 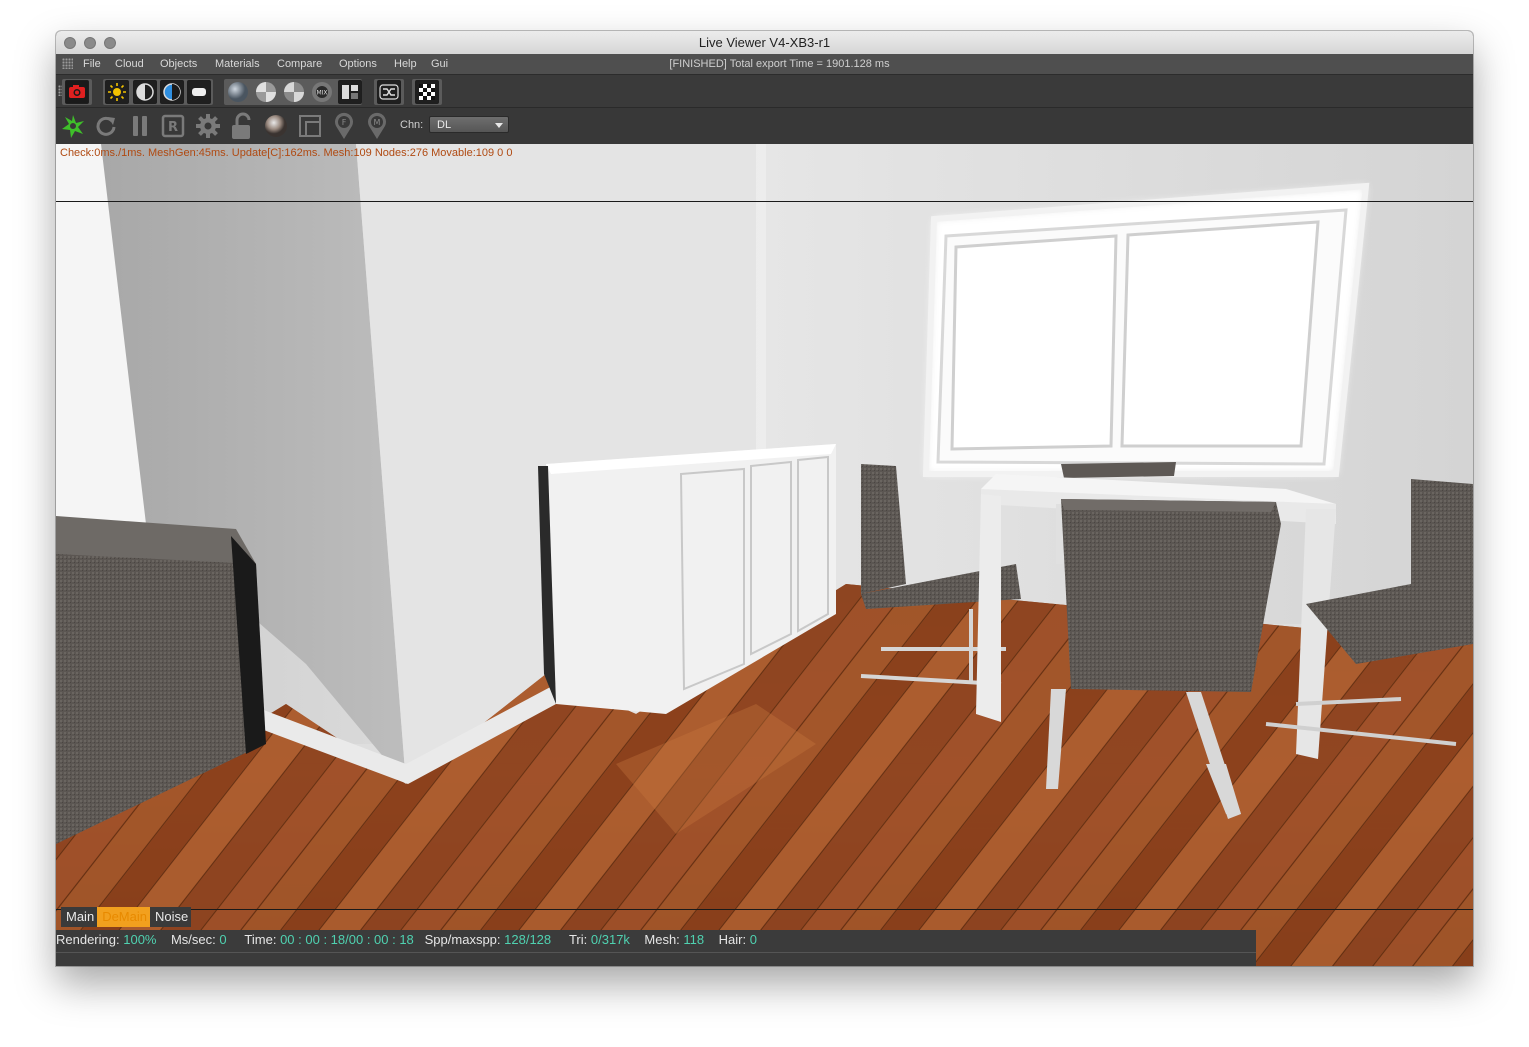 What do you see at coordinates (310, 126) in the screenshot?
I see `region-select-icon` at bounding box center [310, 126].